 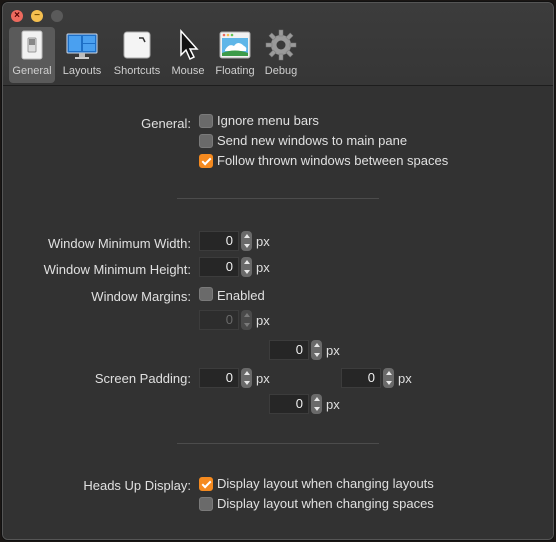 What do you see at coordinates (82, 46) in the screenshot?
I see `layouts-monitor-icon` at bounding box center [82, 46].